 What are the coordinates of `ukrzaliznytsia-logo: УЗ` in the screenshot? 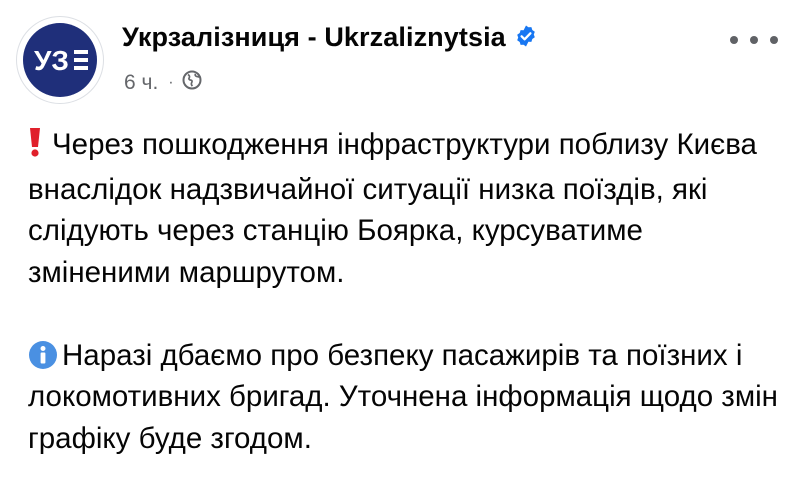 It's located at (60, 60).